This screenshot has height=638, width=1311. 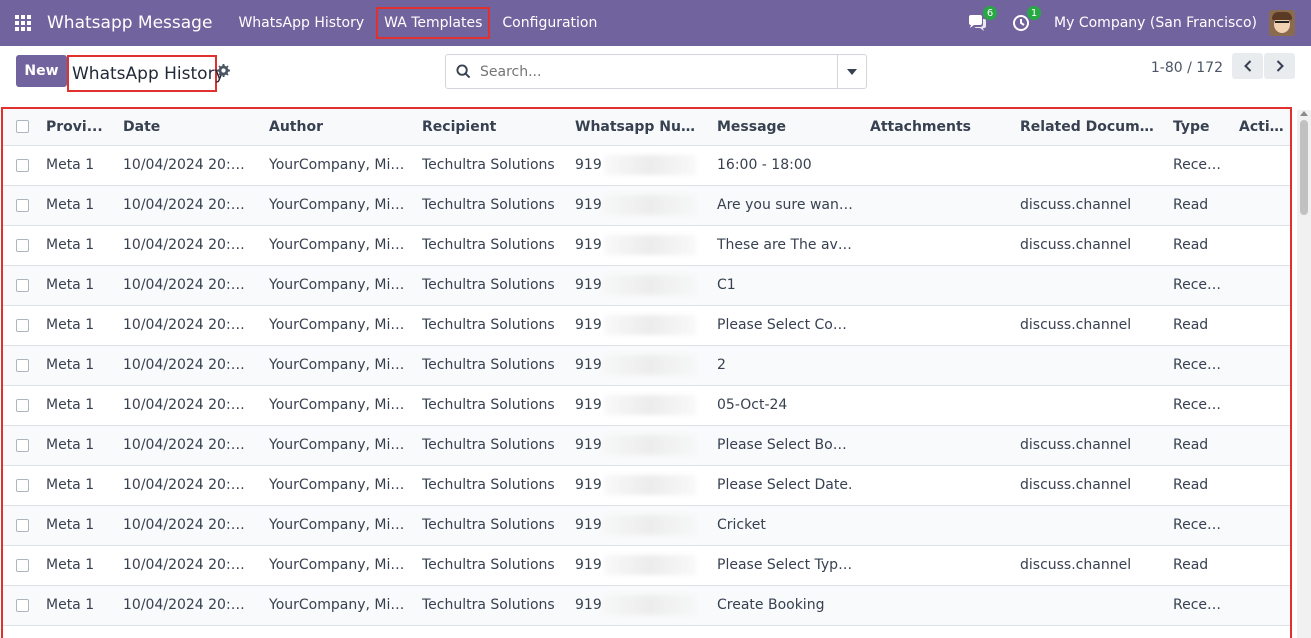 What do you see at coordinates (785, 405) in the screenshot?
I see `cell-message: 05-Oct-24` at bounding box center [785, 405].